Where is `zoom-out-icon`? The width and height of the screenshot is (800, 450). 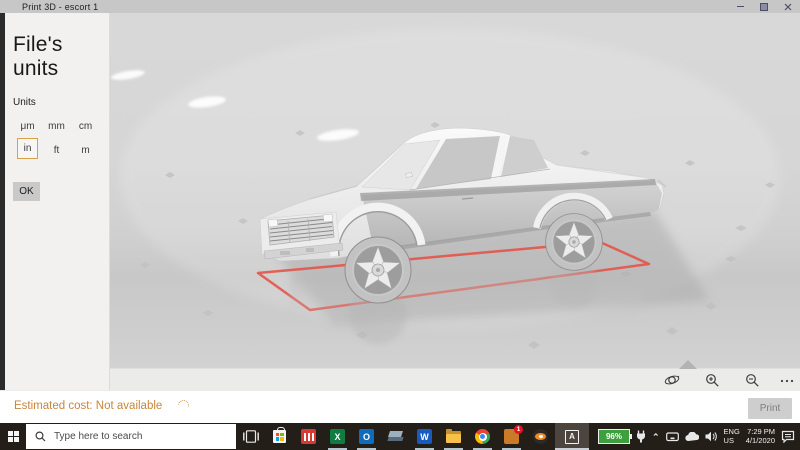
zoom-out-icon is located at coordinates (752, 380).